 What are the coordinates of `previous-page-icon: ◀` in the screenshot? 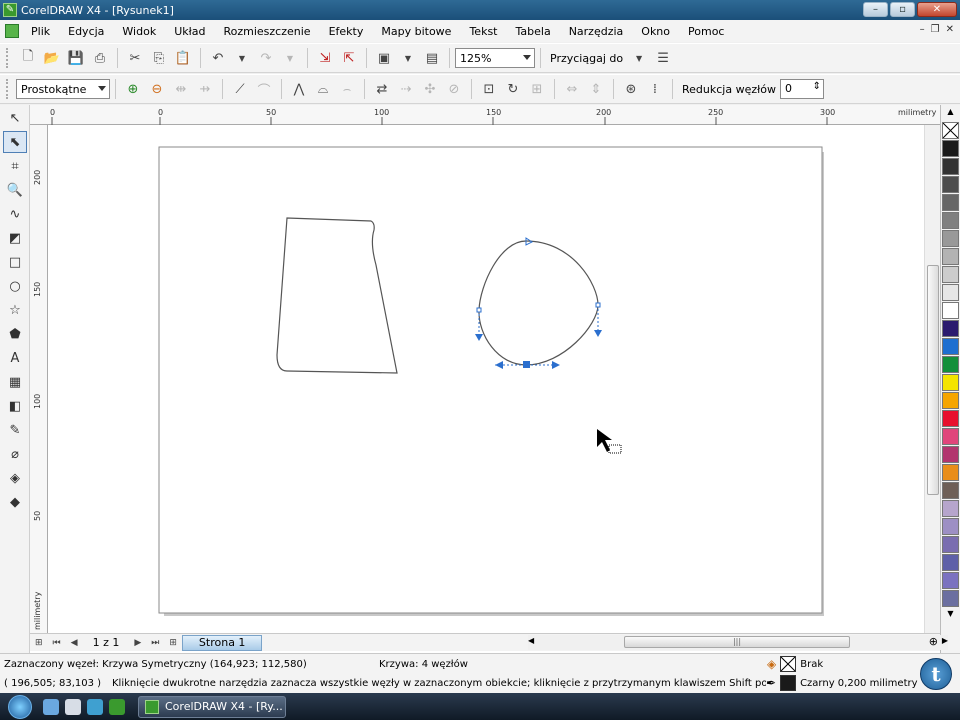 It's located at (74, 643).